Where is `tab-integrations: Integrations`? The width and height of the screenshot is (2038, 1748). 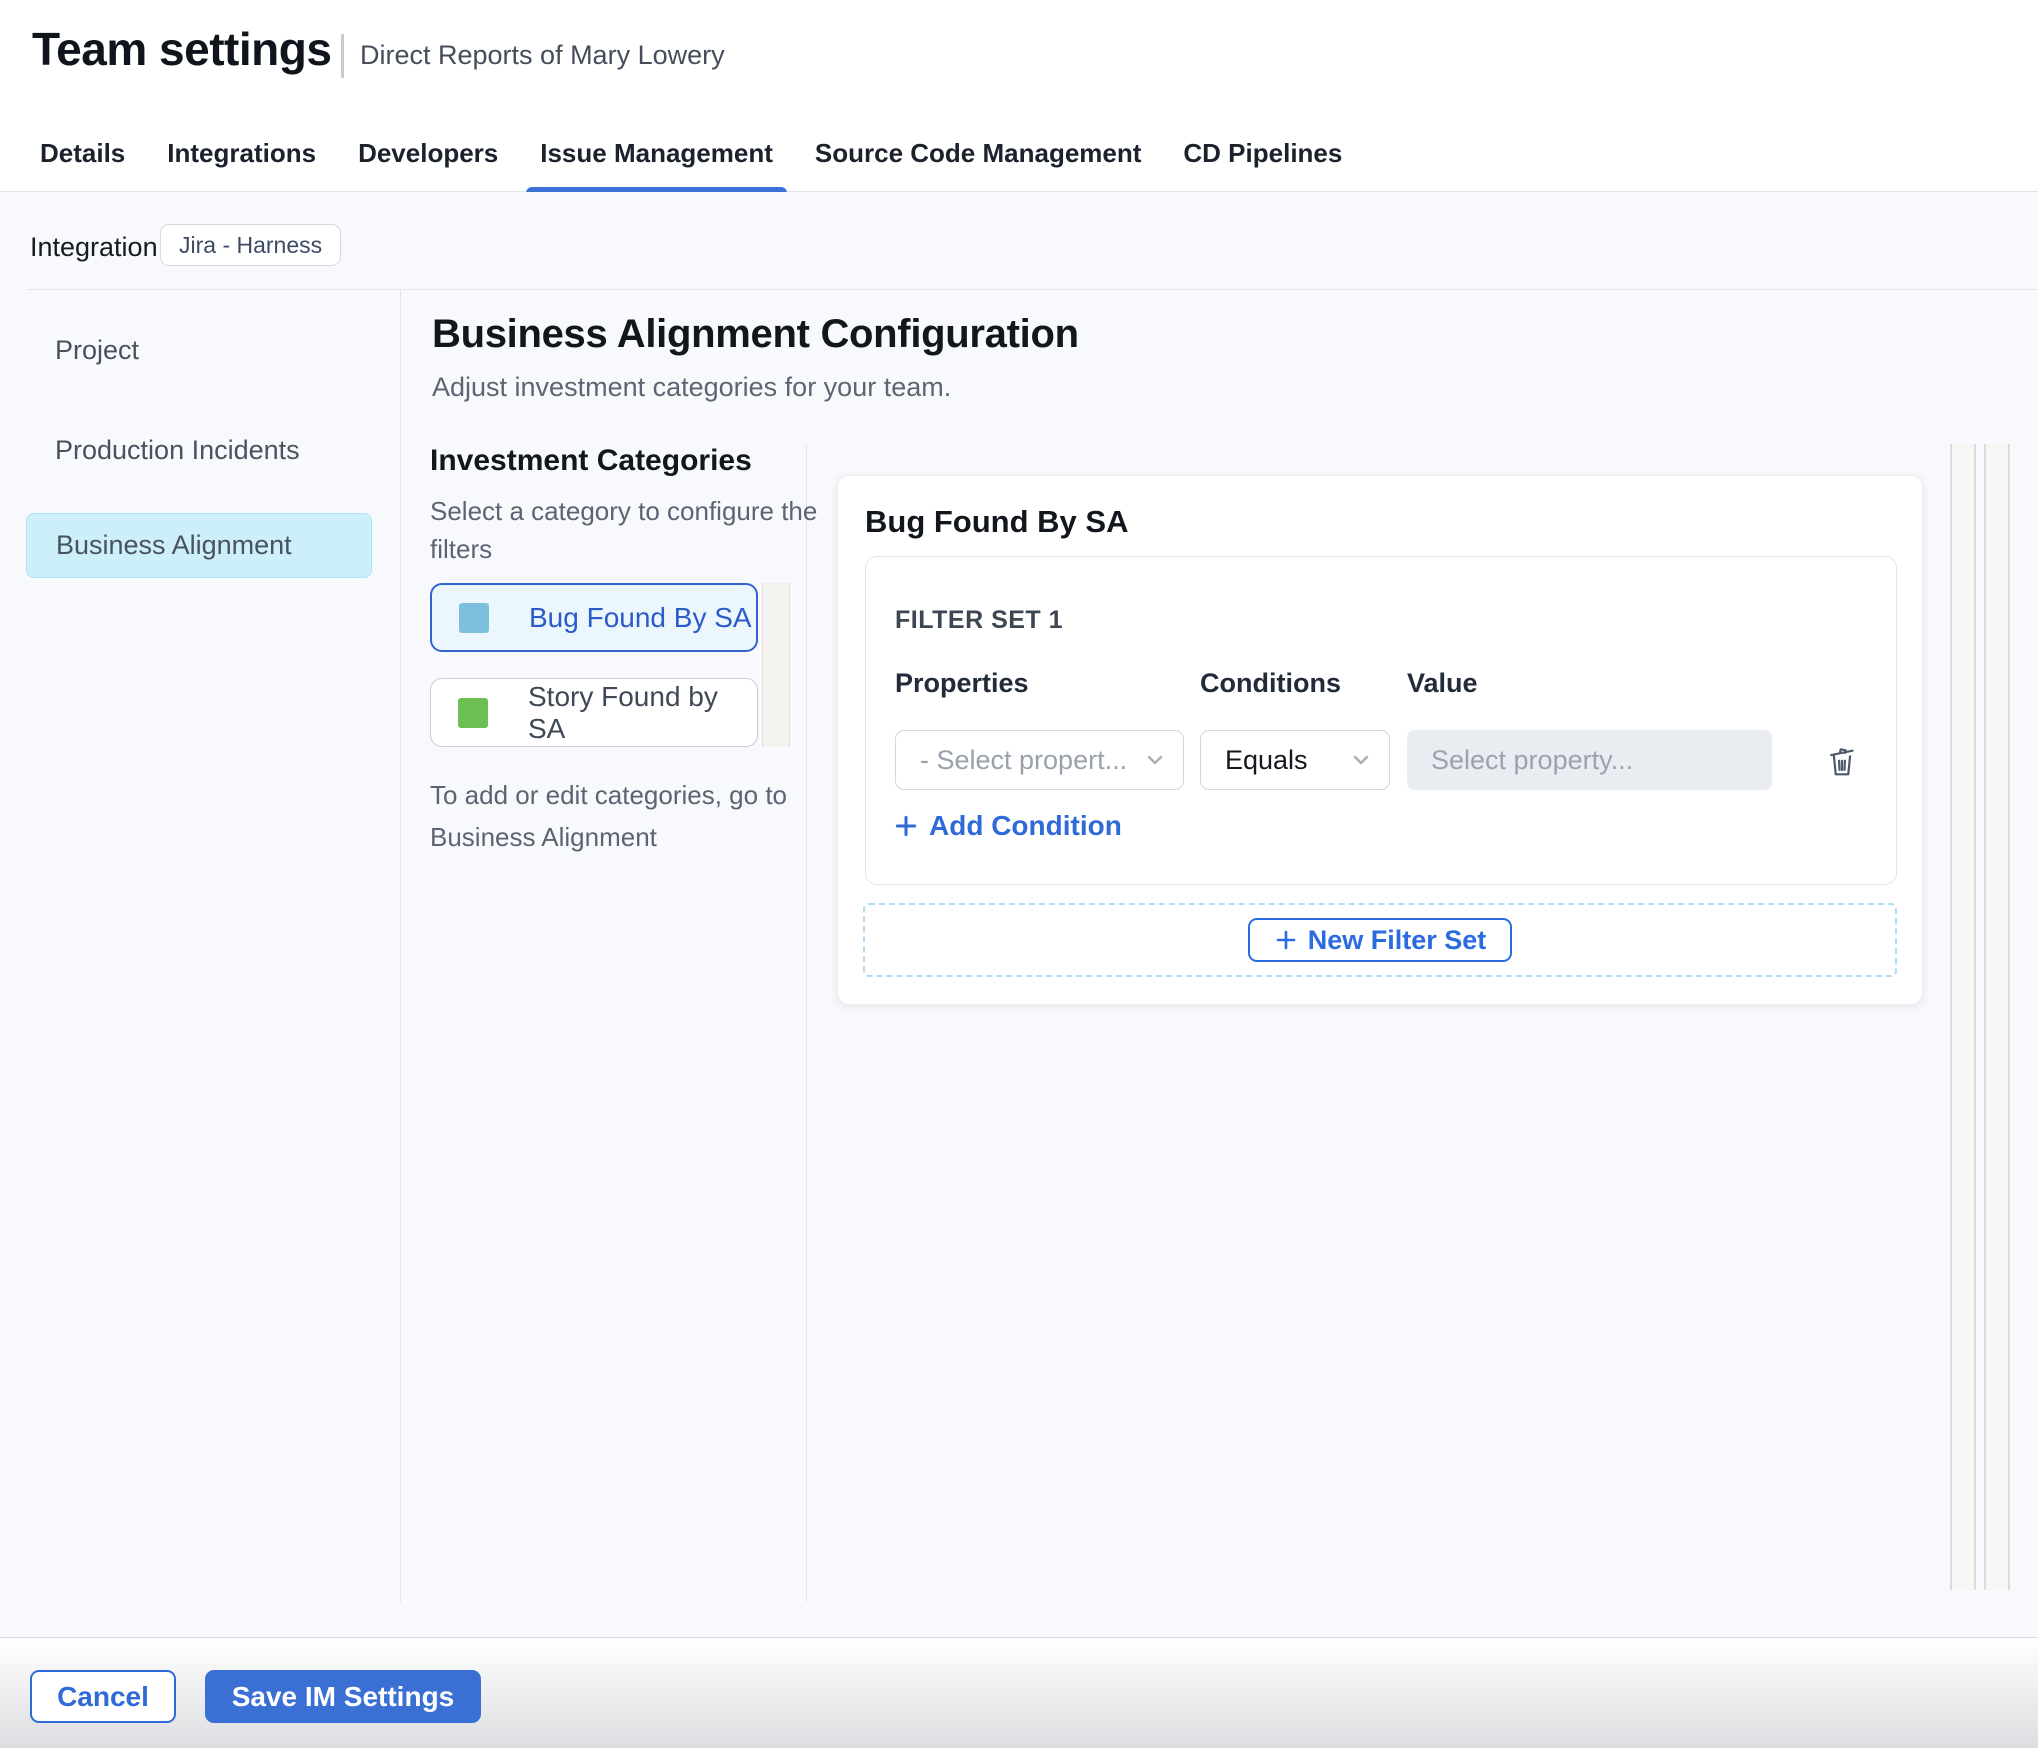
tab-integrations: Integrations is located at coordinates (241, 153).